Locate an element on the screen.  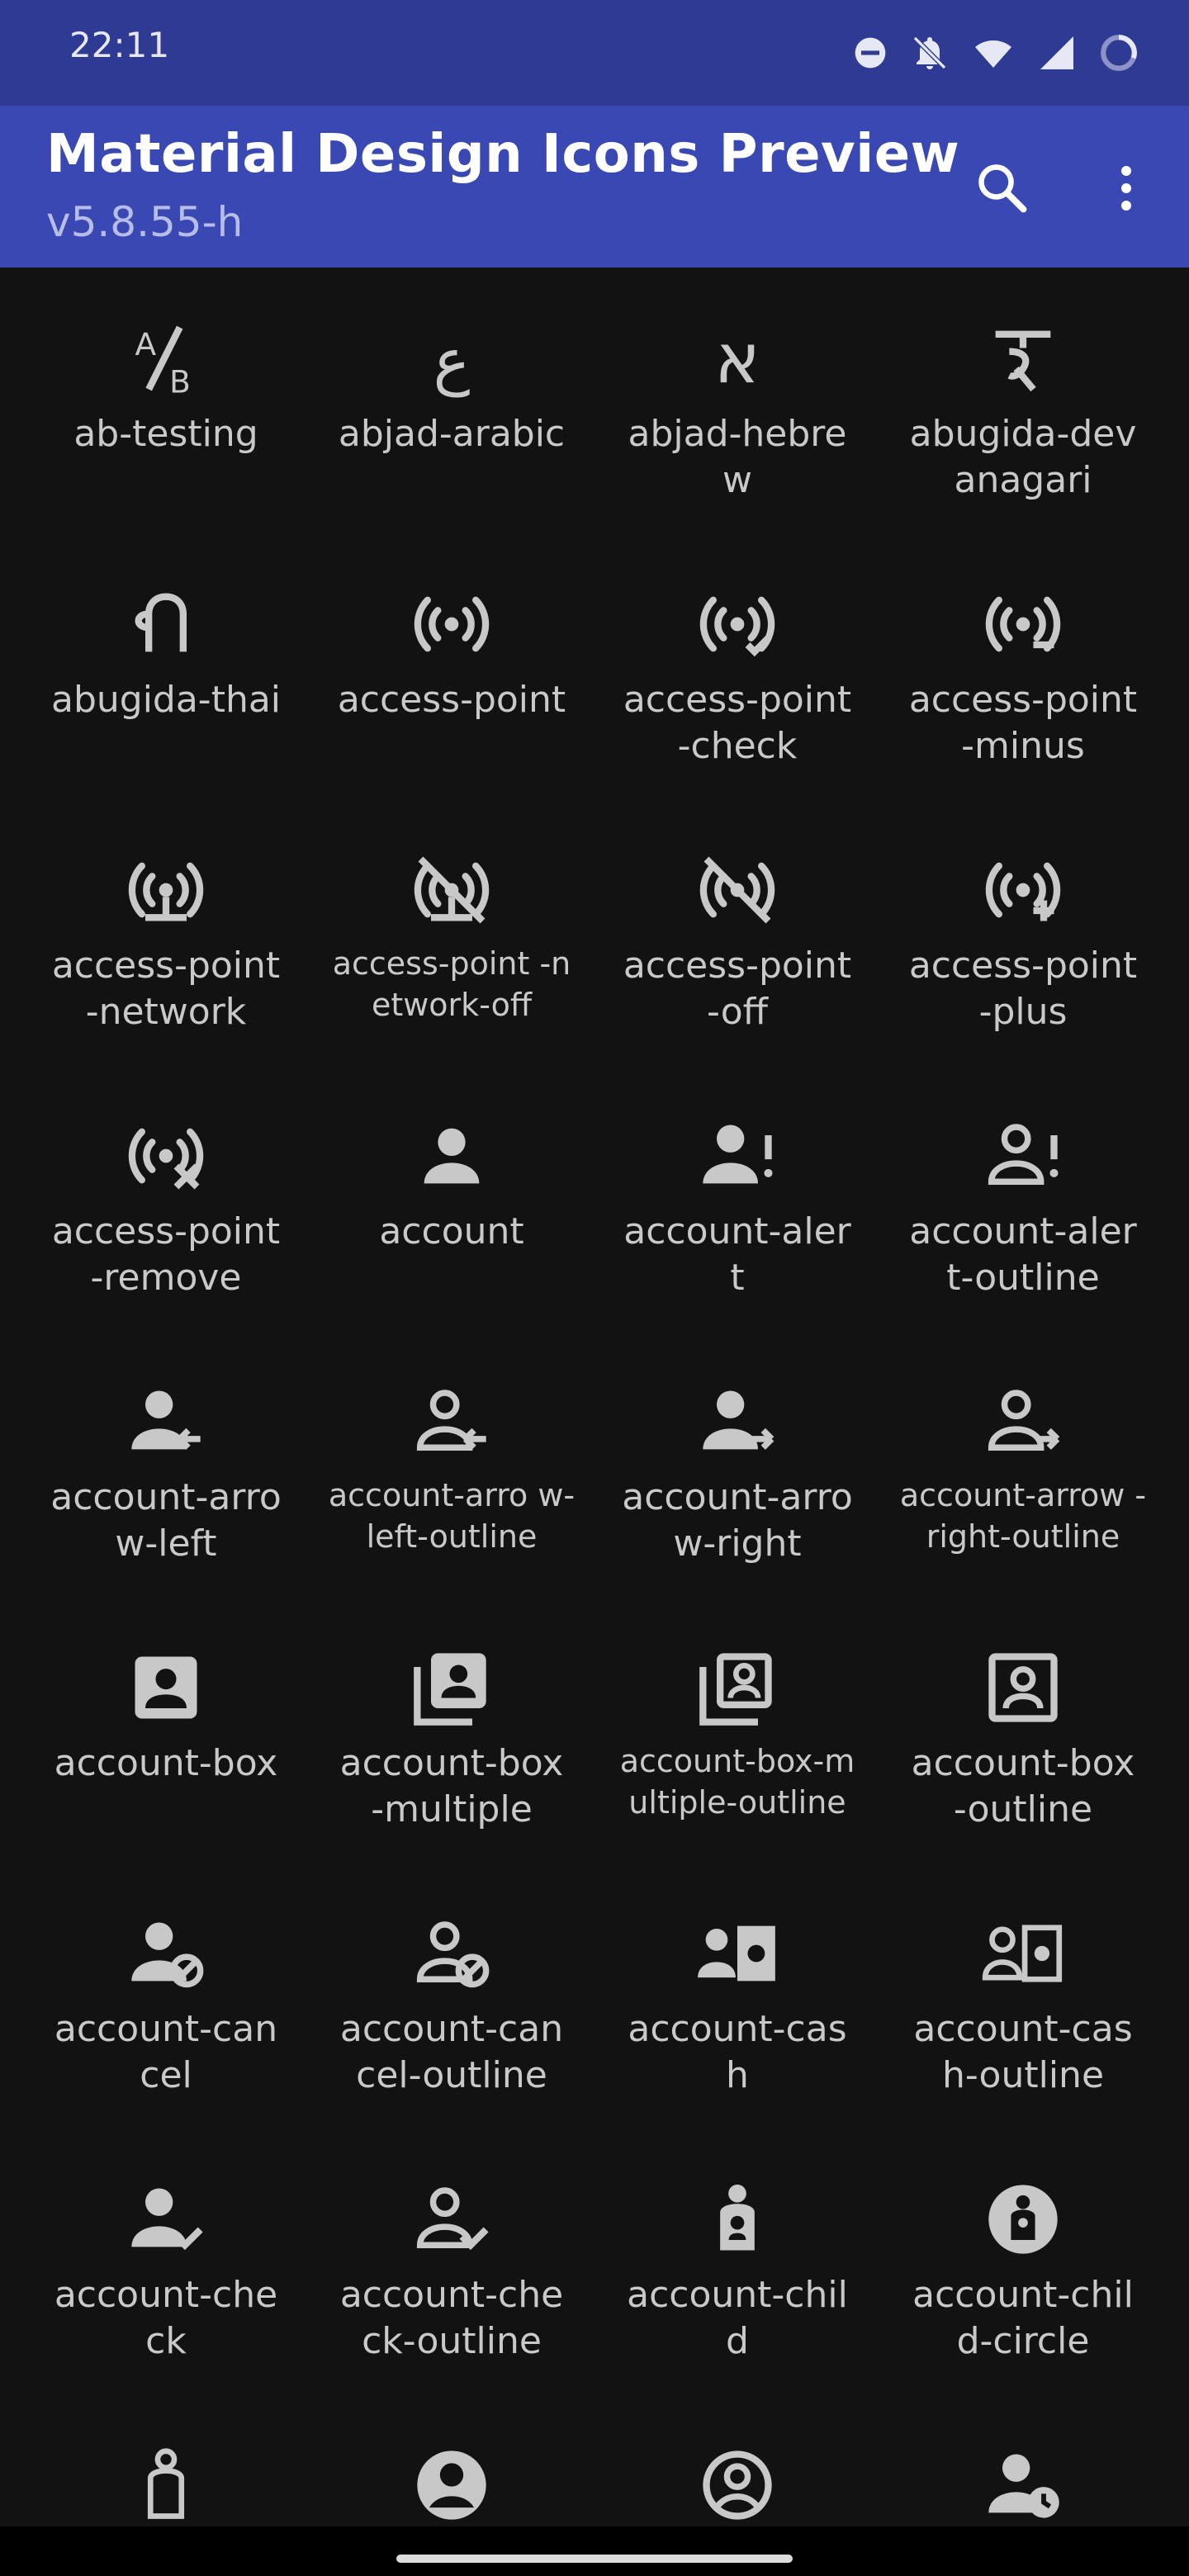
icon-tile: account-aler t is located at coordinates (737, 1198).